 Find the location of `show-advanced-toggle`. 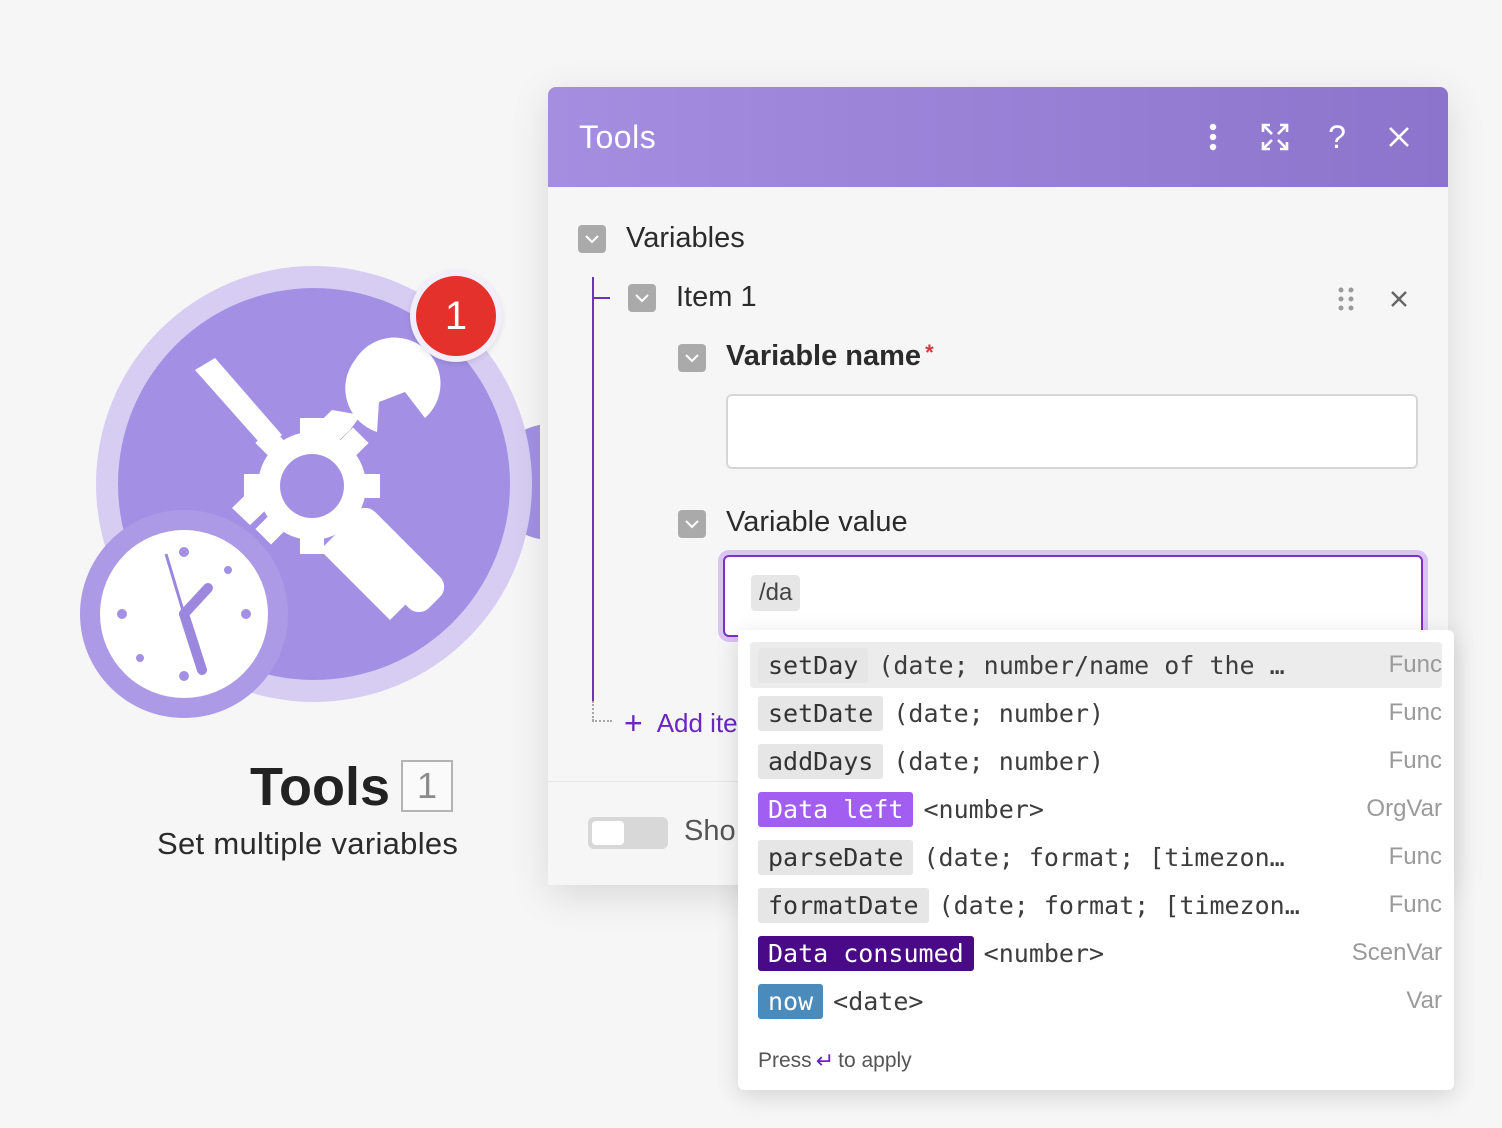

show-advanced-toggle is located at coordinates (628, 833).